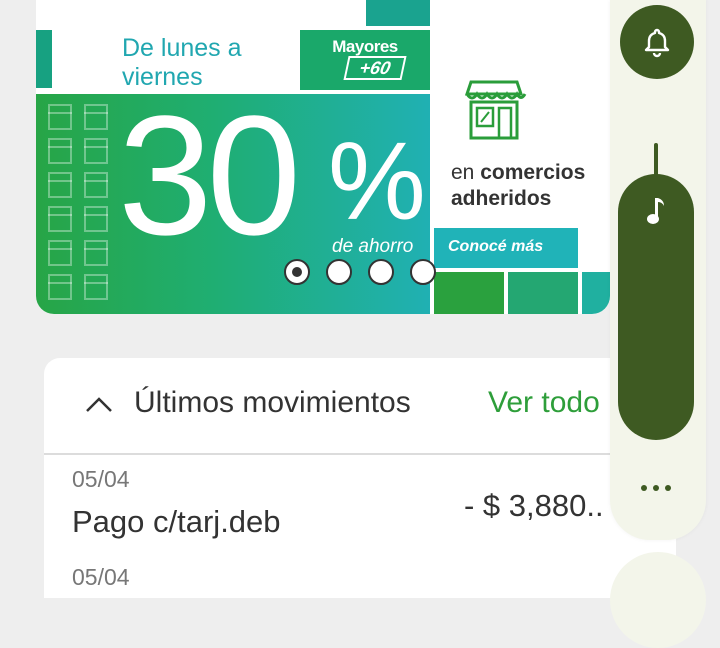 Image resolution: width=720 pixels, height=648 pixels. Describe the element at coordinates (534, 505) in the screenshot. I see `movement-amount: - $ 3,880..` at that location.